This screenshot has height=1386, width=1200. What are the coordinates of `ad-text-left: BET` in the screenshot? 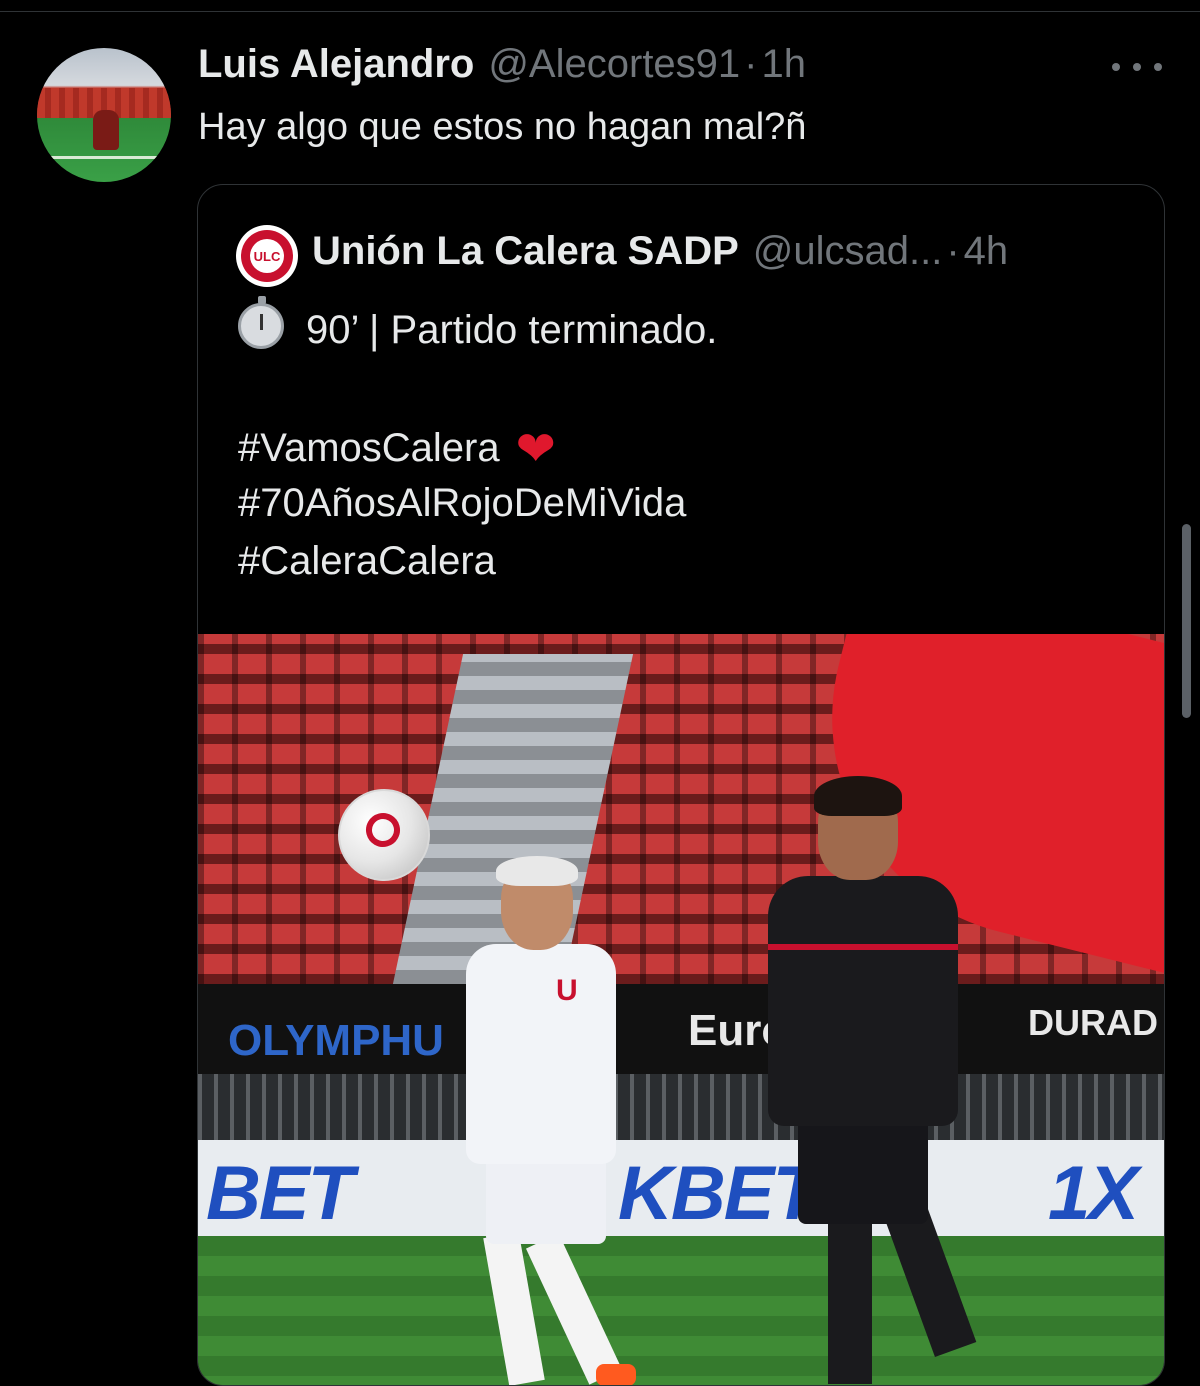 It's located at (280, 1193).